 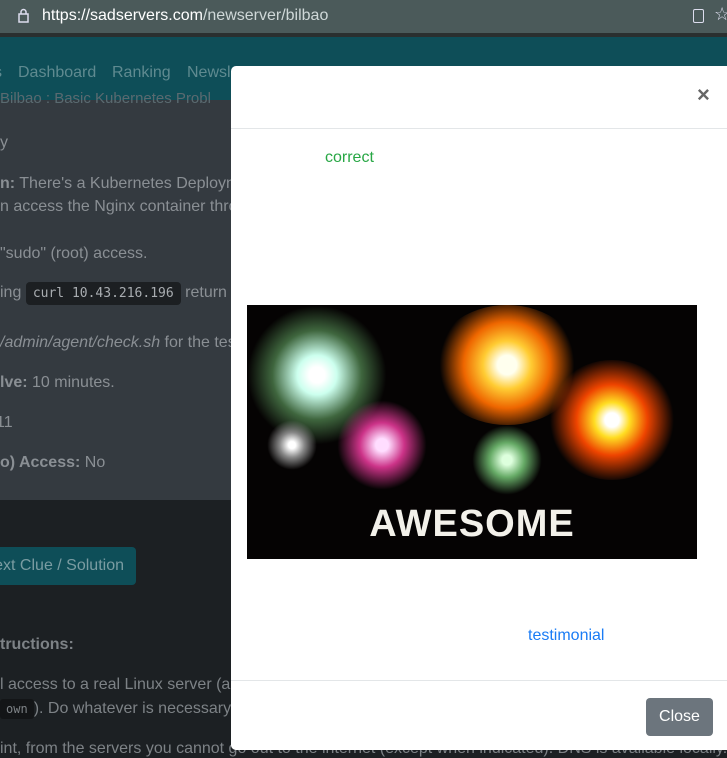 What do you see at coordinates (57, 73) in the screenshot?
I see `nav-item-dashboard: Dashboard` at bounding box center [57, 73].